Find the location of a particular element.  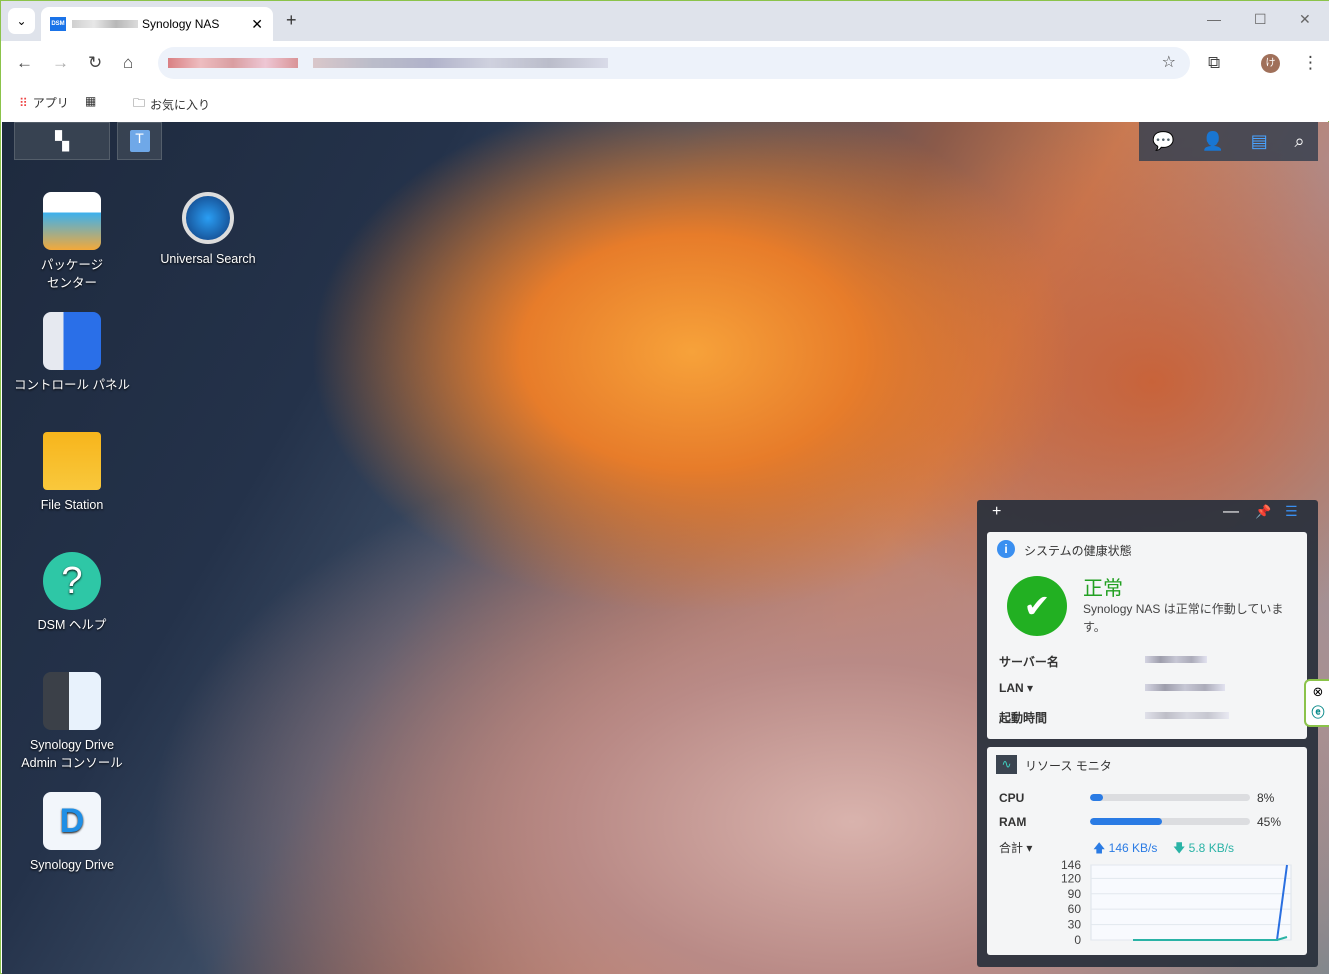

widgets-icon: ▤ is located at coordinates (1259, 141).